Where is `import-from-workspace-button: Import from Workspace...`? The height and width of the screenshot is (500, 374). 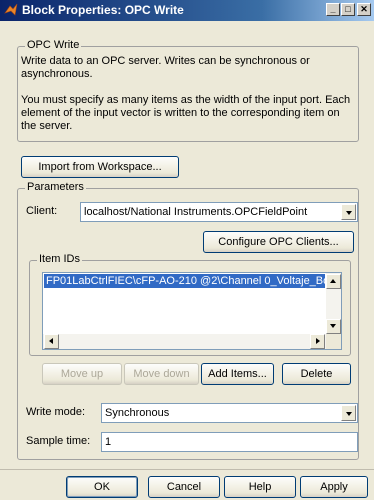 import-from-workspace-button: Import from Workspace... is located at coordinates (100, 167).